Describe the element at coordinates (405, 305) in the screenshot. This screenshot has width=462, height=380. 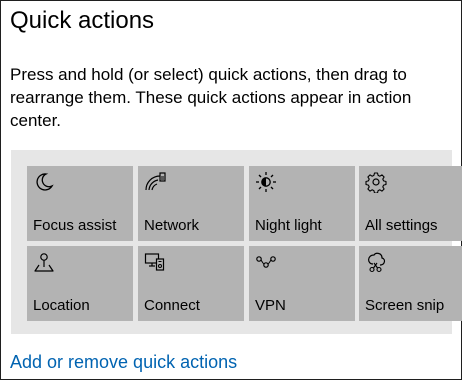
I see `tile-label: Screen snip` at that location.